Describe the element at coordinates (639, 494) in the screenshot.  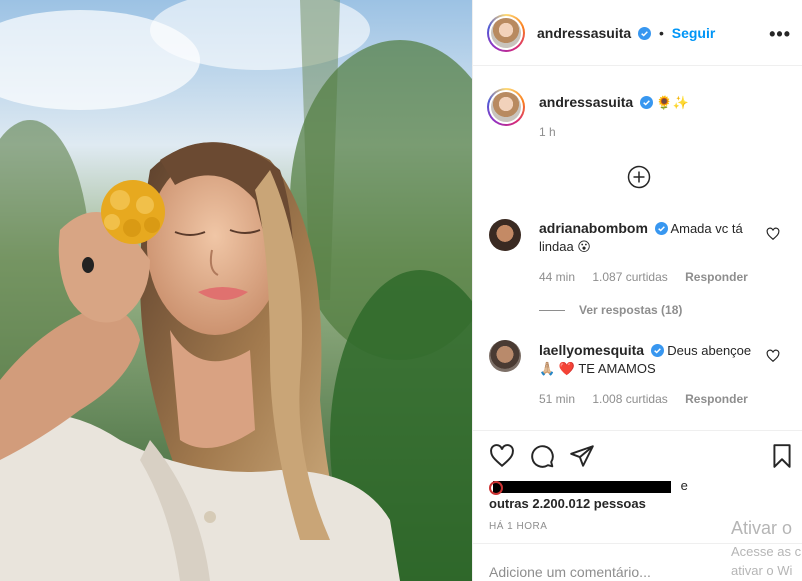
I see `likes-summary: e outras 2.200.012 pessoas` at that location.